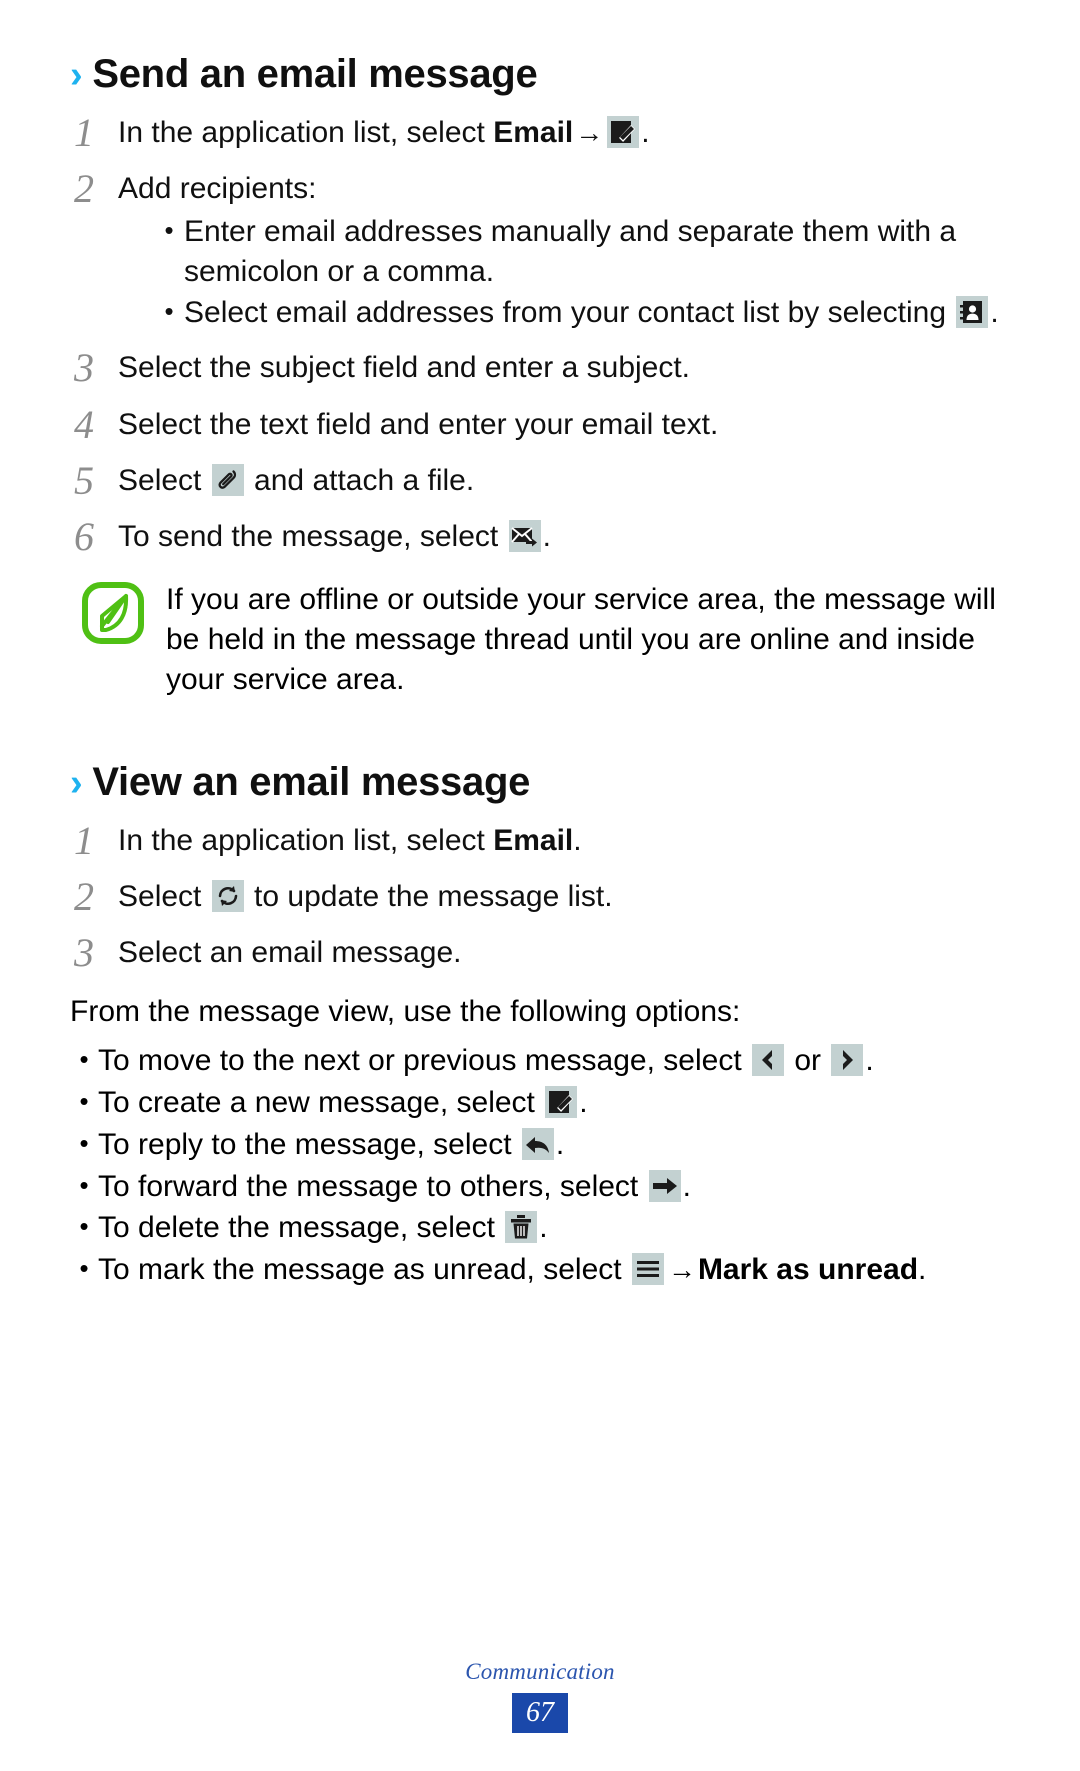  Describe the element at coordinates (647, 1269) in the screenshot. I see `menu-icon` at that location.